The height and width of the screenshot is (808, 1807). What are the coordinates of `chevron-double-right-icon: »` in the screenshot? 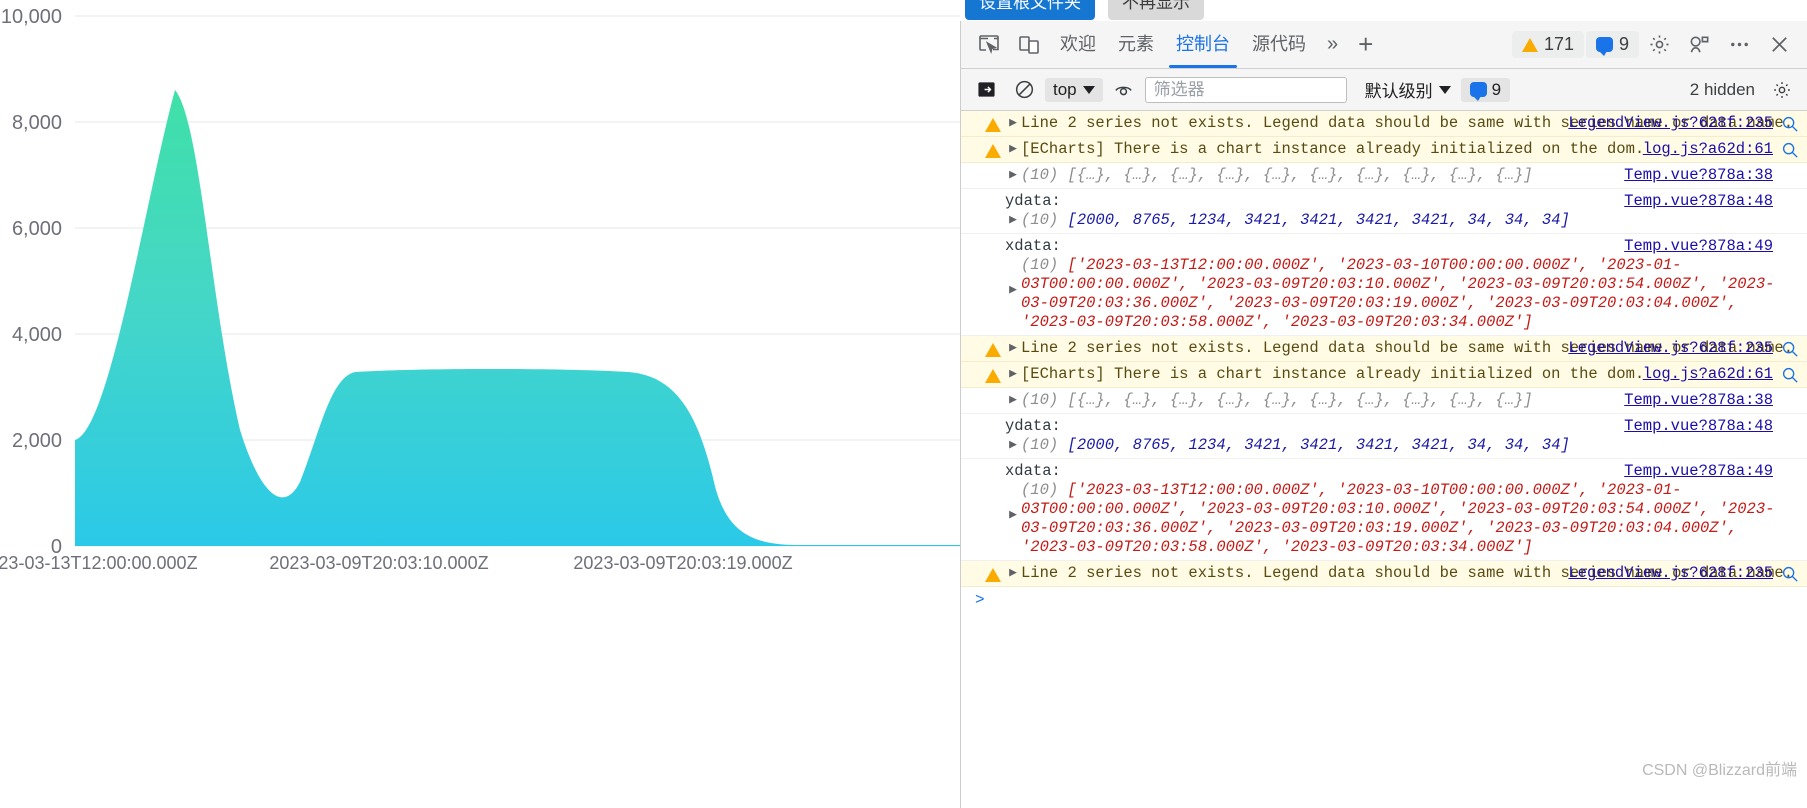 It's located at (1332, 44).